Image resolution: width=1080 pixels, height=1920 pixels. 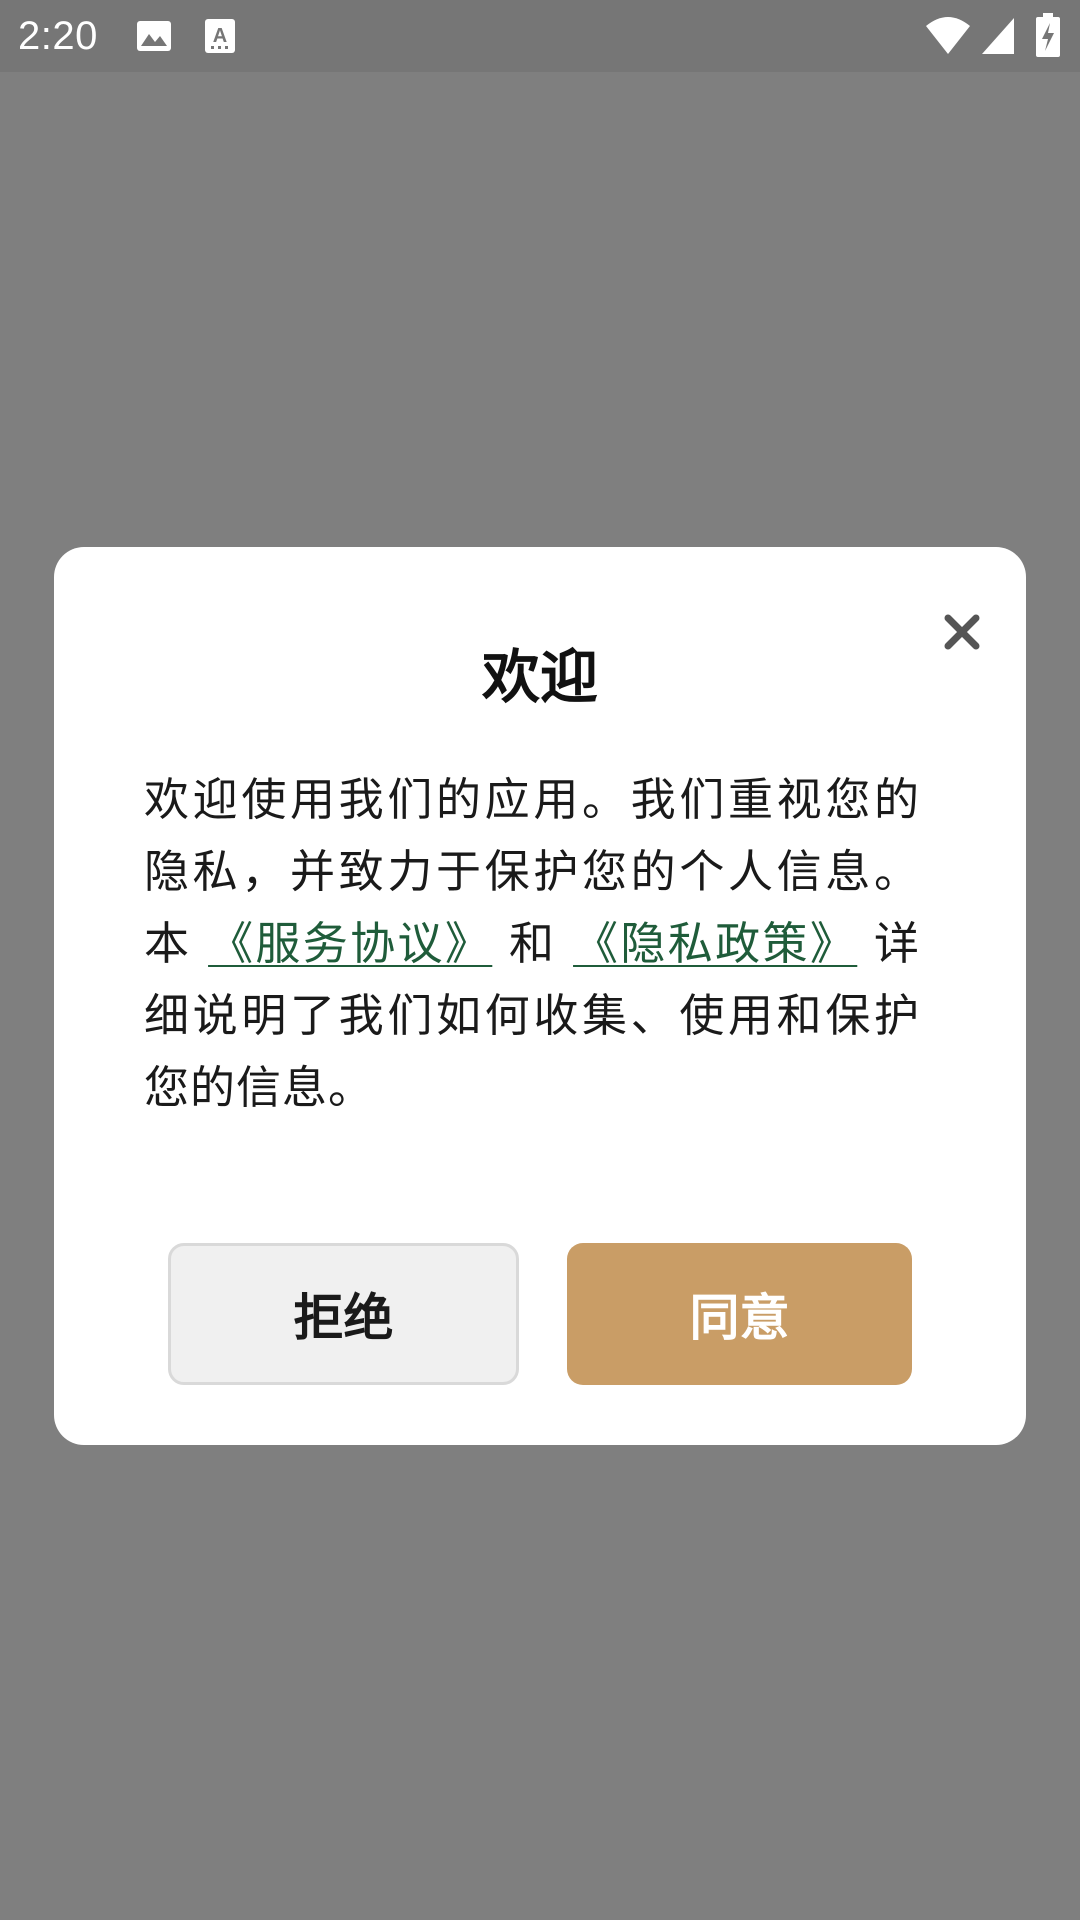 What do you see at coordinates (350, 943) in the screenshot?
I see `terms-of-service-link: 《服务协议》` at bounding box center [350, 943].